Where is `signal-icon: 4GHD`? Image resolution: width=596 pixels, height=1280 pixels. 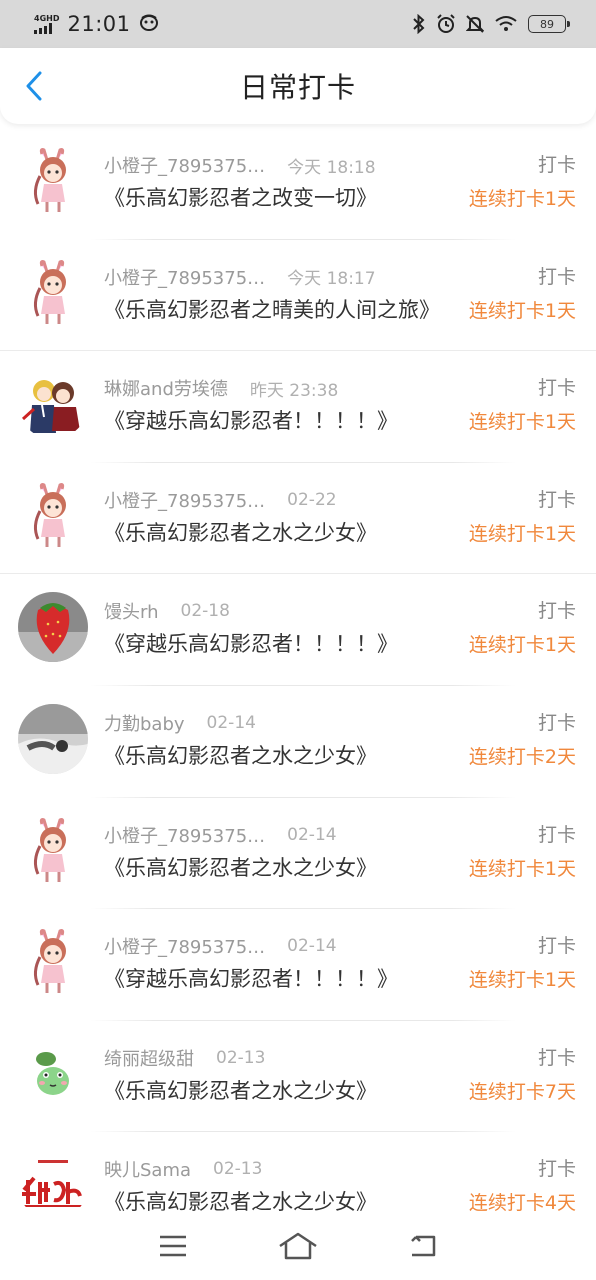
signal-icon: 4GHD is located at coordinates (47, 23).